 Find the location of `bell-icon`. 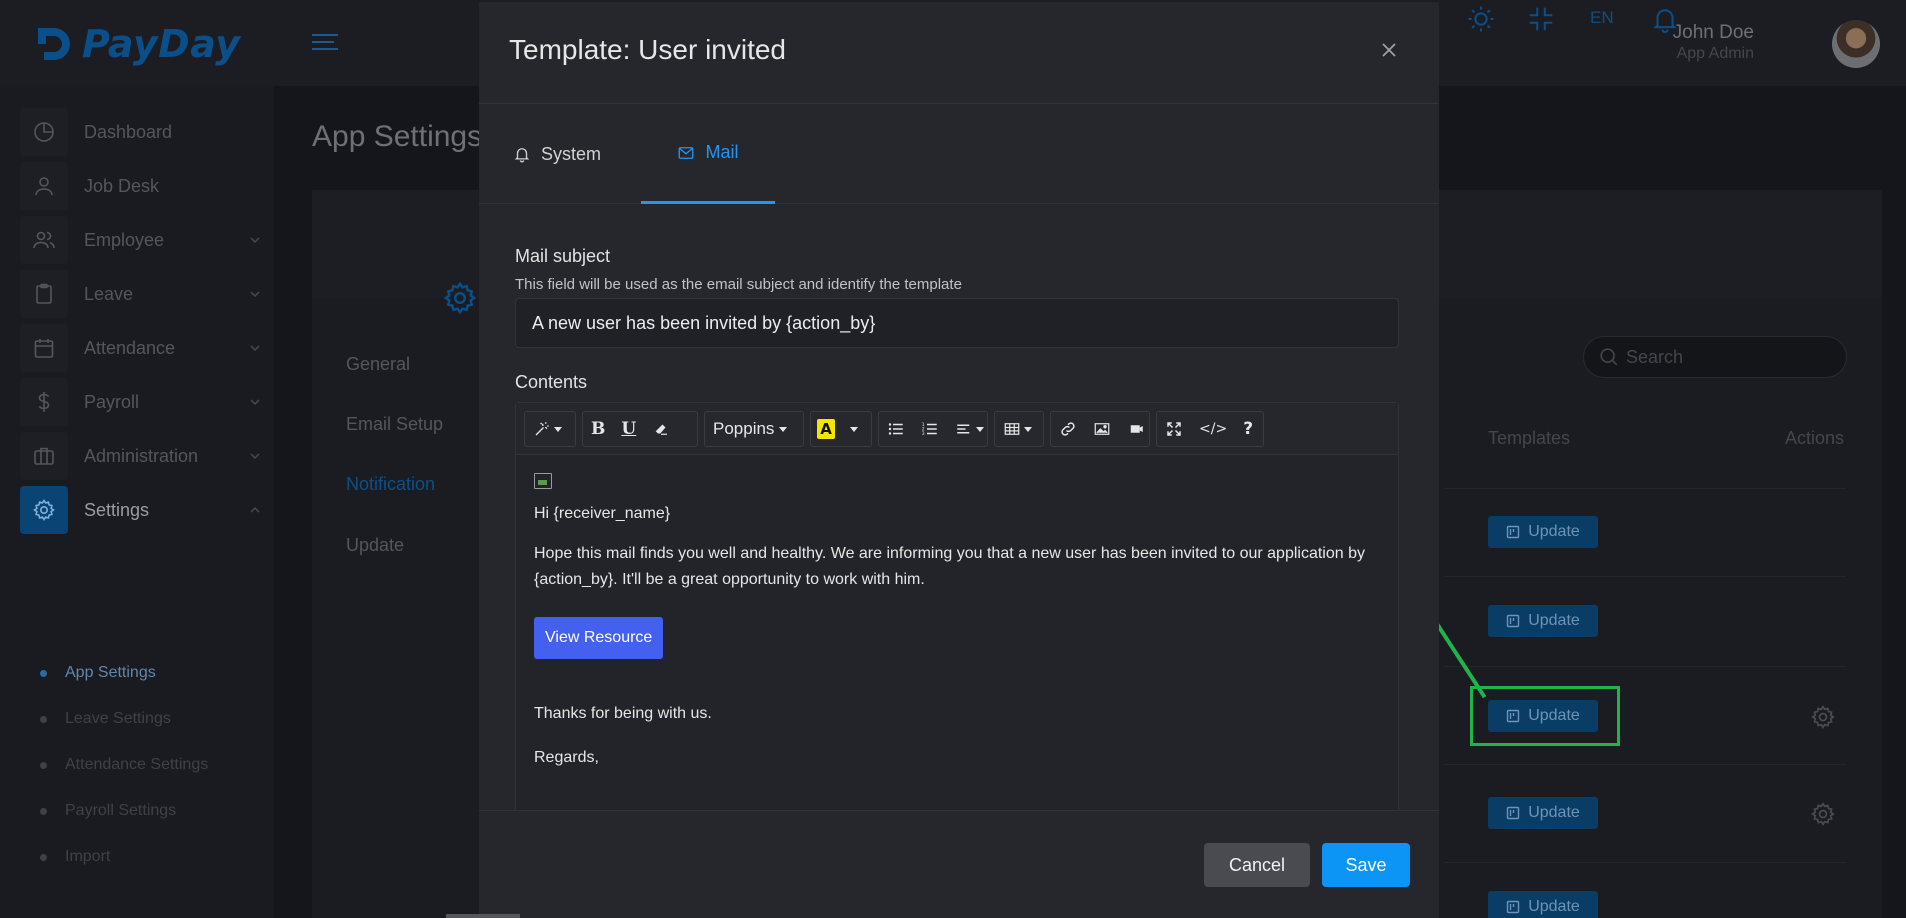

bell-icon is located at coordinates (522, 155).